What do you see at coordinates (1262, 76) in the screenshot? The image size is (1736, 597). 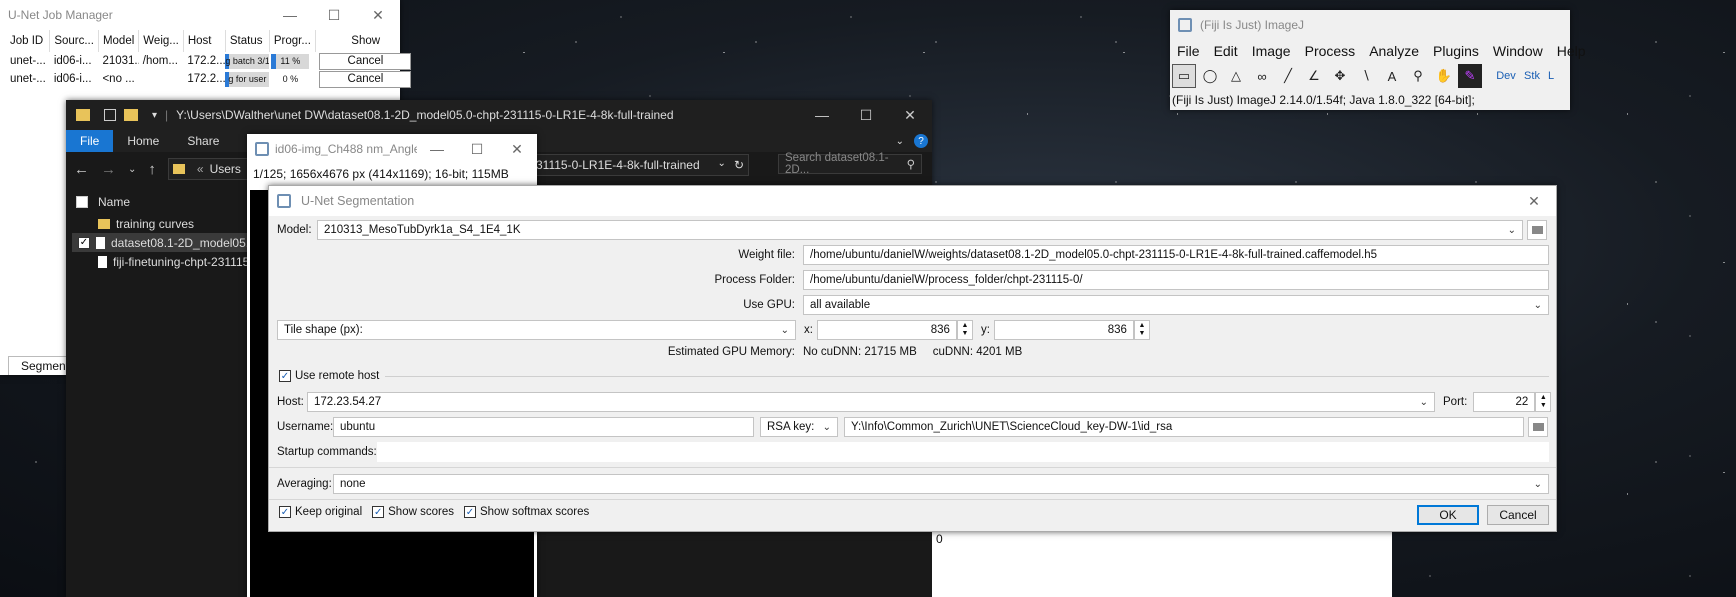 I see `freehand-icon: ∞` at bounding box center [1262, 76].